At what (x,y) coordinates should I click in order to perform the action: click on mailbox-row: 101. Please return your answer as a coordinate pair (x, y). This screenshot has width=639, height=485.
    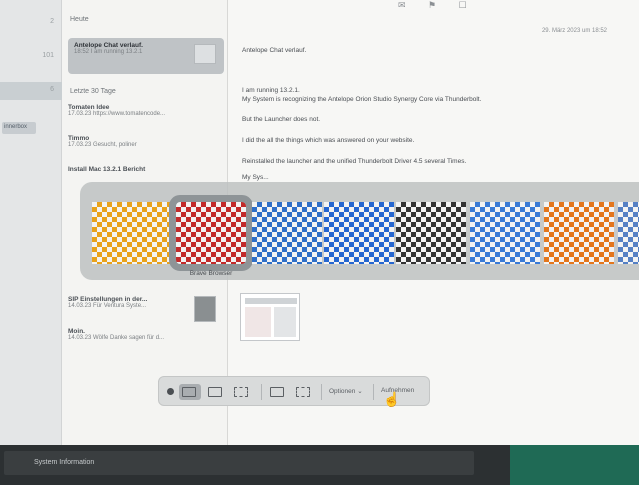
    Looking at the image, I should click on (31, 57).